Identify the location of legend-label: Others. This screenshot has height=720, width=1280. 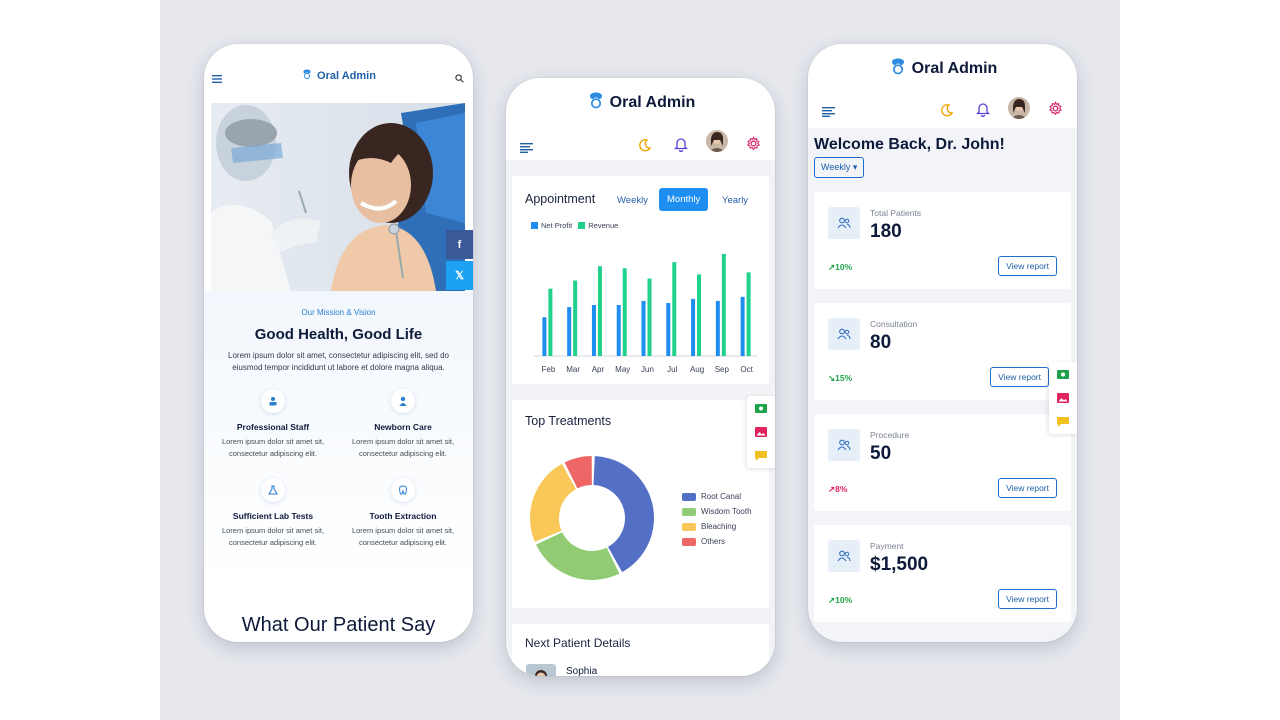
(713, 541).